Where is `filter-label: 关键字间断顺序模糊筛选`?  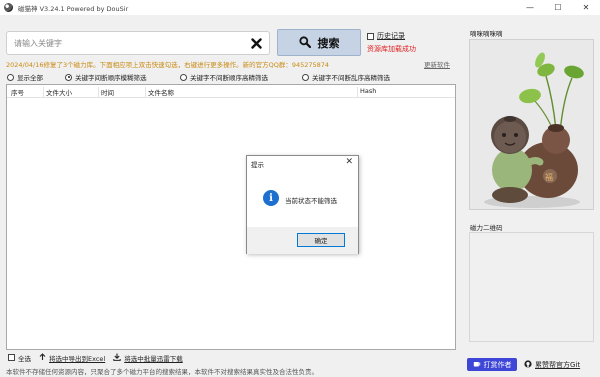
filter-label: 关键字间断顺序模糊筛选 is located at coordinates (111, 78).